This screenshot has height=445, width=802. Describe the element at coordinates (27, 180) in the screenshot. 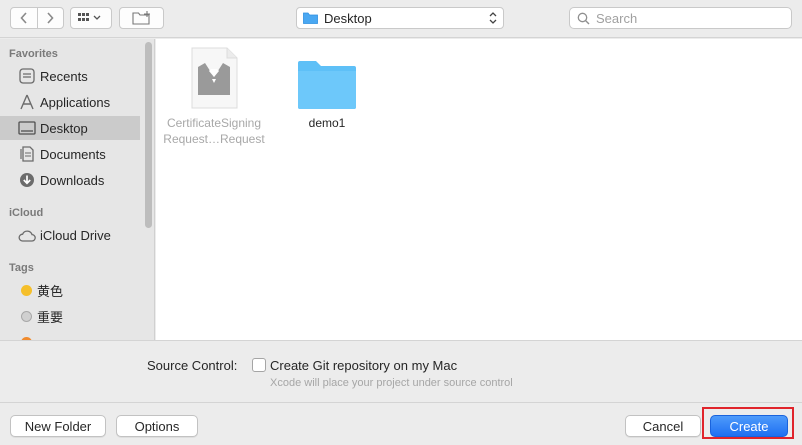

I see `download-icon` at that location.